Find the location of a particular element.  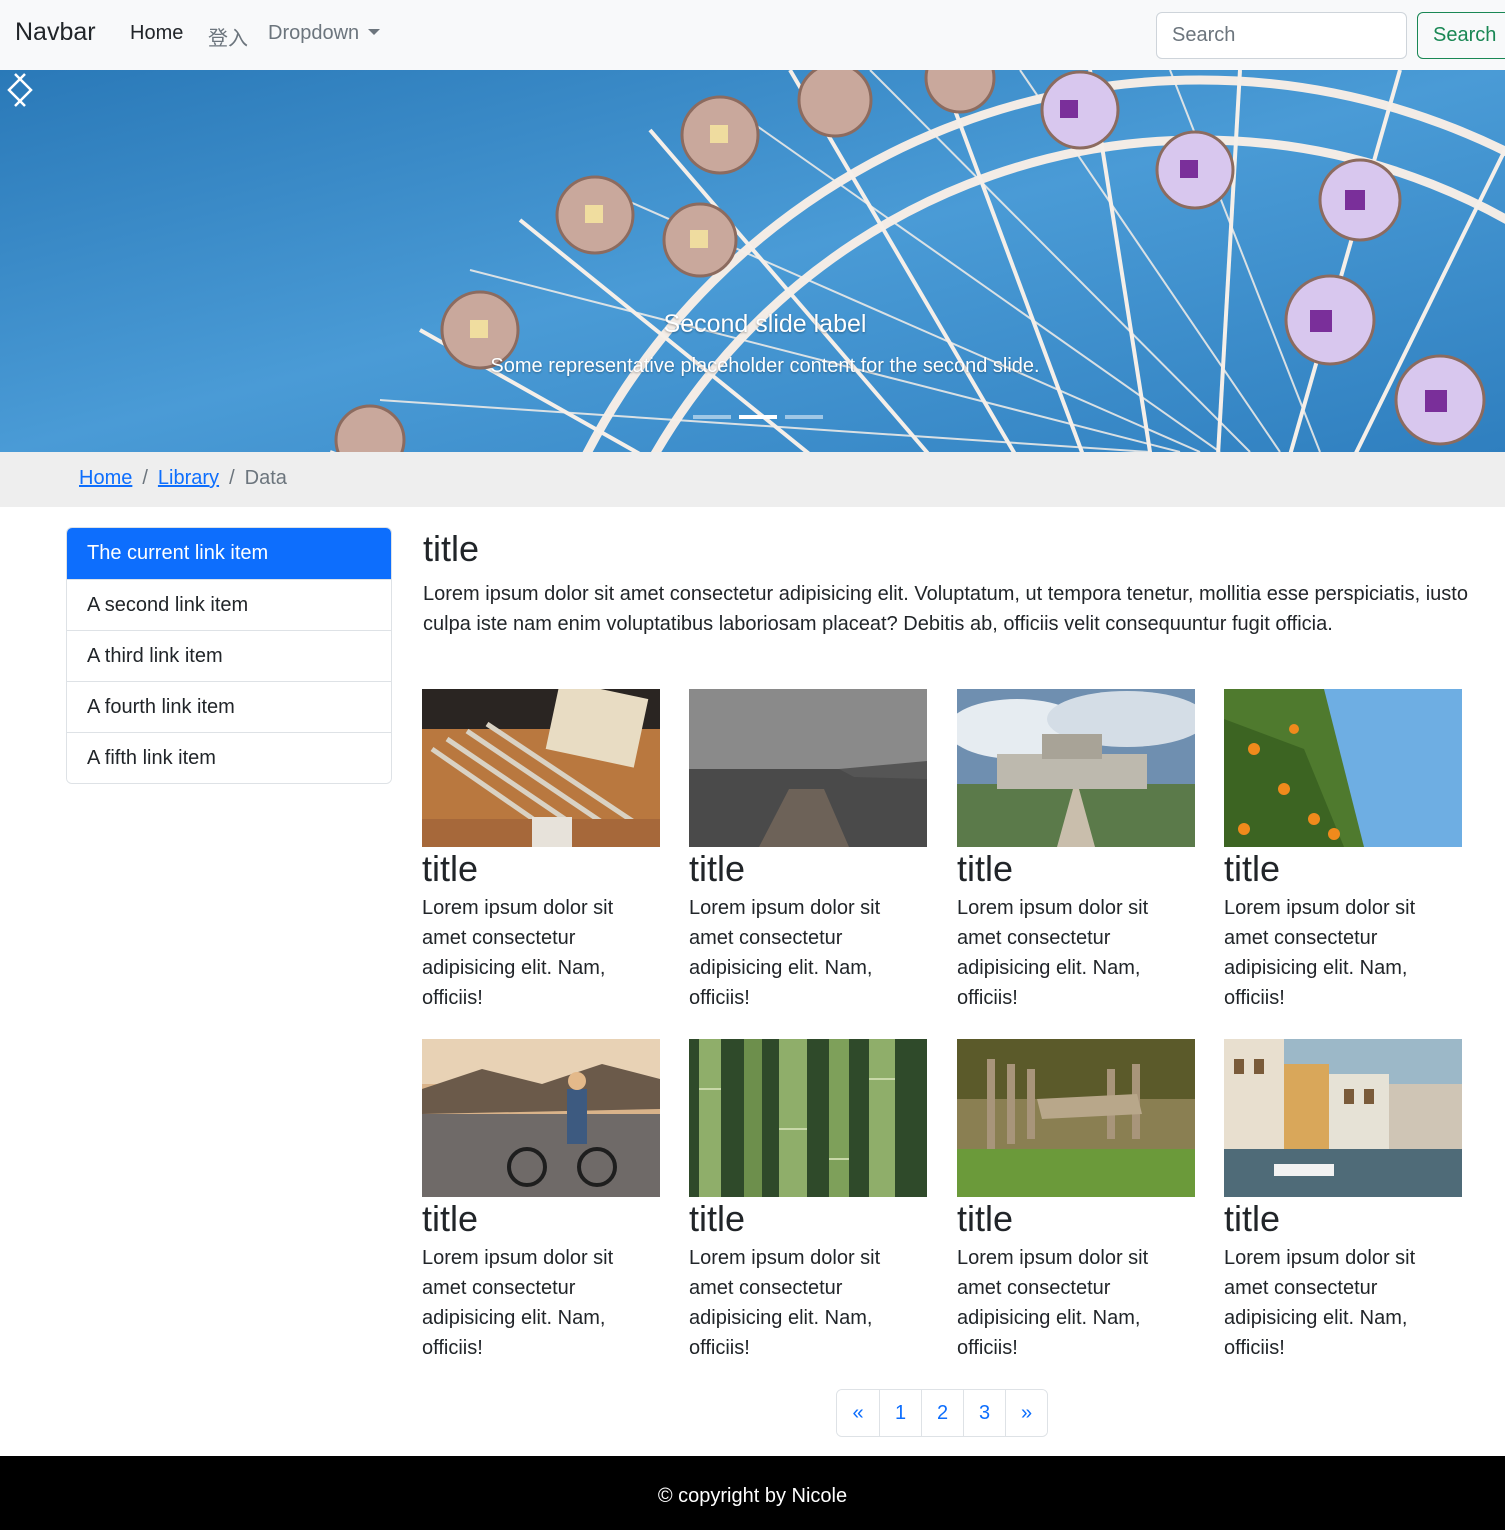

breadcrumb-current: Data is located at coordinates (265, 478).